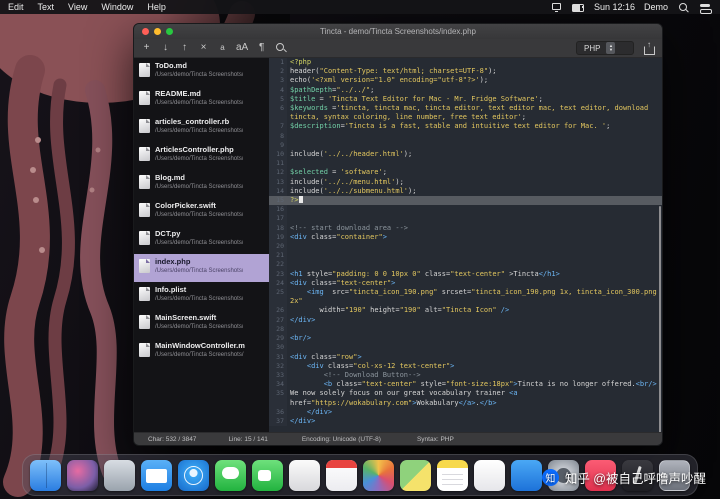 This screenshot has height=499, width=720. I want to click on code-line: 18 <!-- start download area -->, so click(465, 228).